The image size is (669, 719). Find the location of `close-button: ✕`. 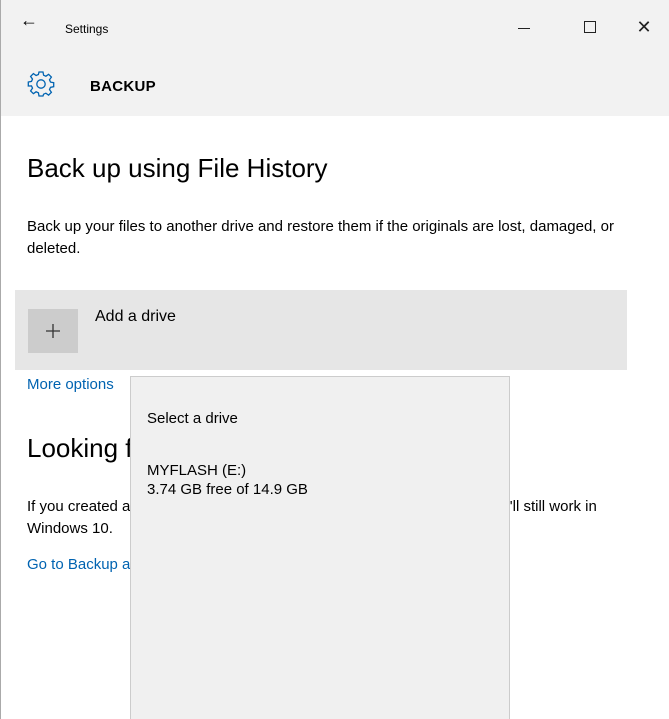

close-button: ✕ is located at coordinates (644, 27).